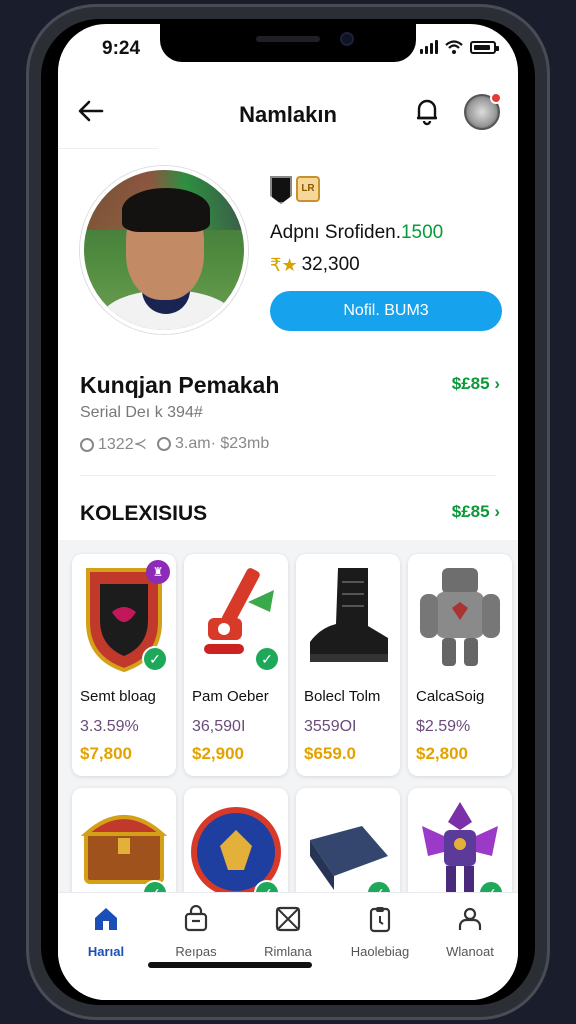  I want to click on nav-item-home: Harıal, so click(106, 932).